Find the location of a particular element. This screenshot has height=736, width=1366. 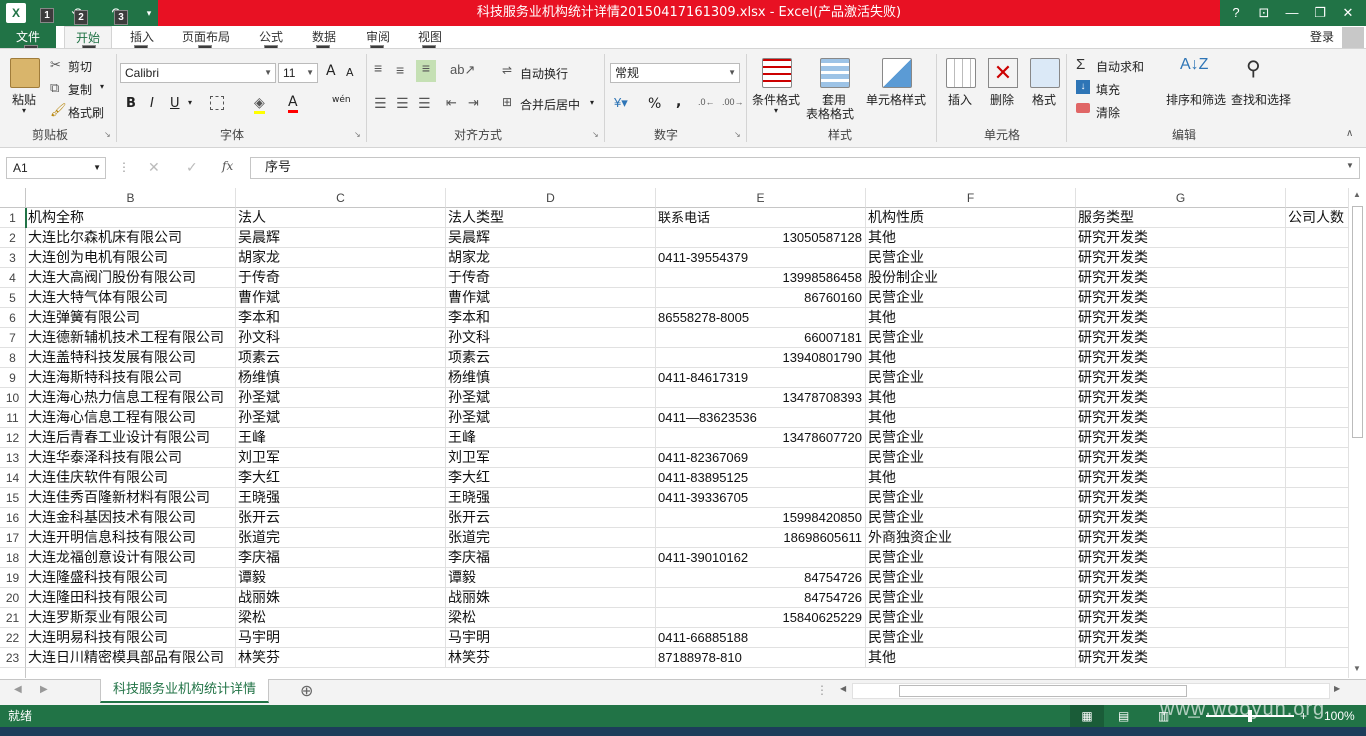

cell-b: 大连金科基因技术有限公司 is located at coordinates (131, 518).